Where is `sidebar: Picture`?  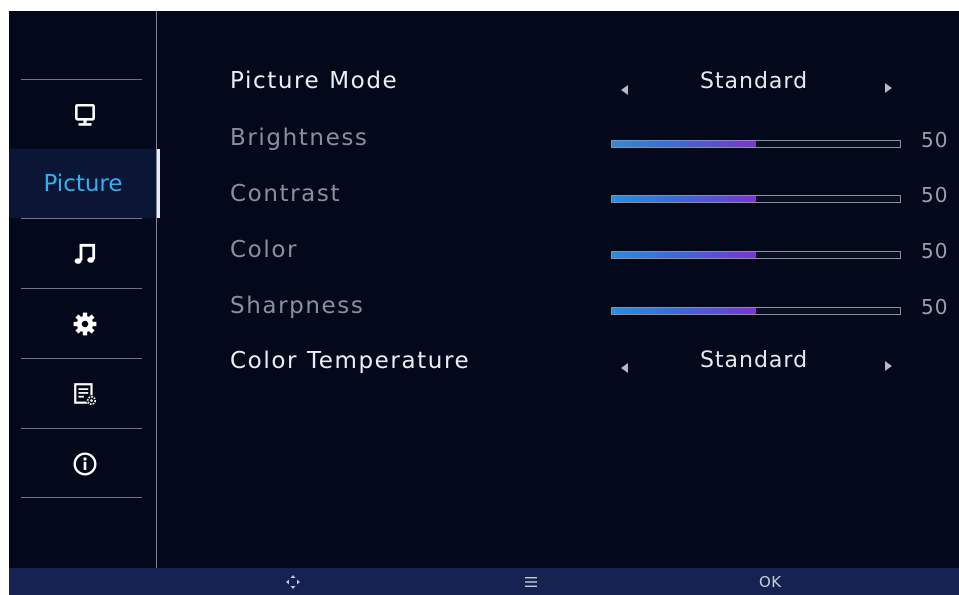
sidebar: Picture is located at coordinates (84, 289).